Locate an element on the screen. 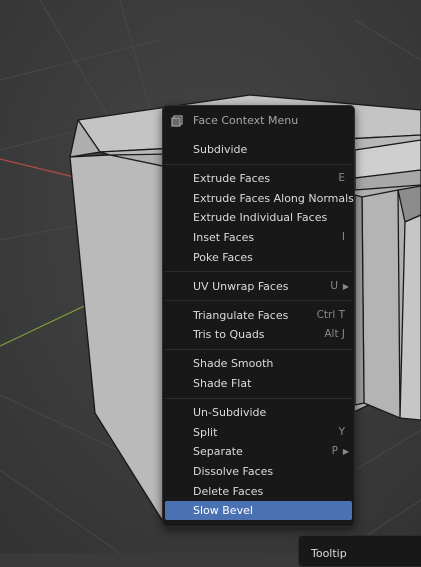 The image size is (421, 567). menu-item-label: Separate is located at coordinates (218, 452).